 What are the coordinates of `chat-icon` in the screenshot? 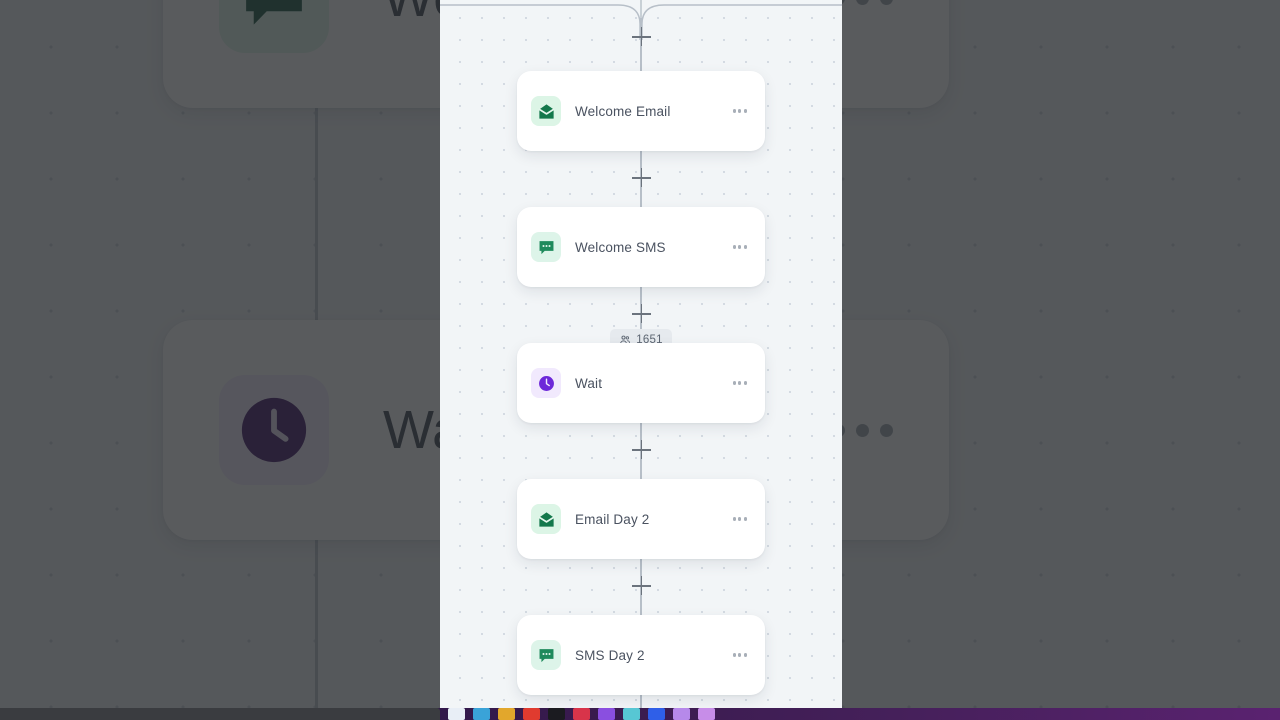 It's located at (706, 714).